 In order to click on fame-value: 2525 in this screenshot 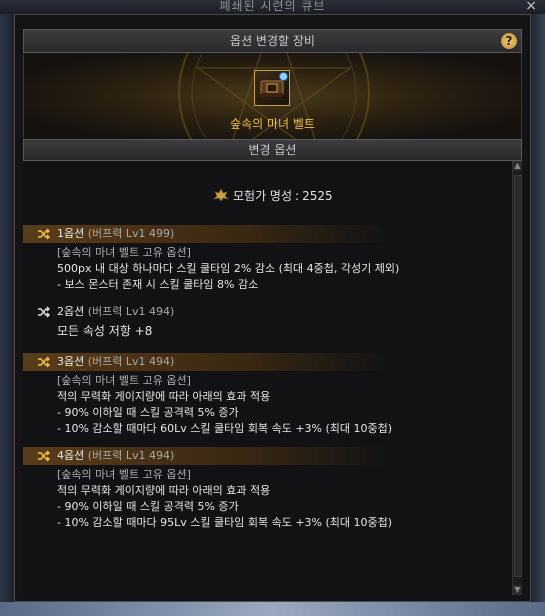, I will do `click(317, 196)`.